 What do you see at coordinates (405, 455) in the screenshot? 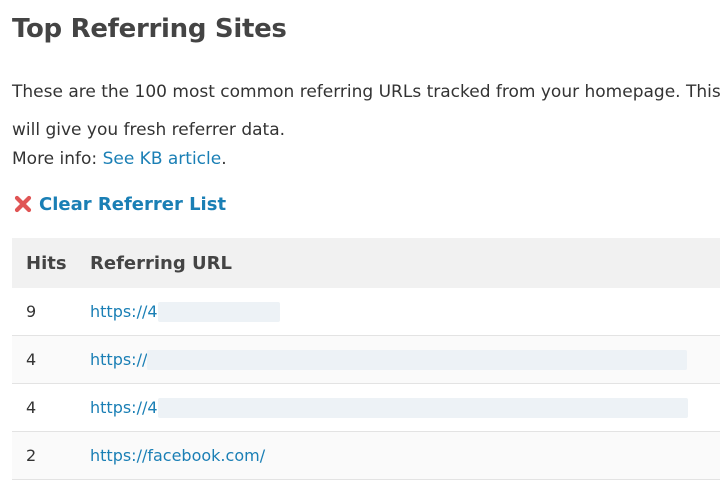
I see `url-cell: https://facebook.com/` at bounding box center [405, 455].